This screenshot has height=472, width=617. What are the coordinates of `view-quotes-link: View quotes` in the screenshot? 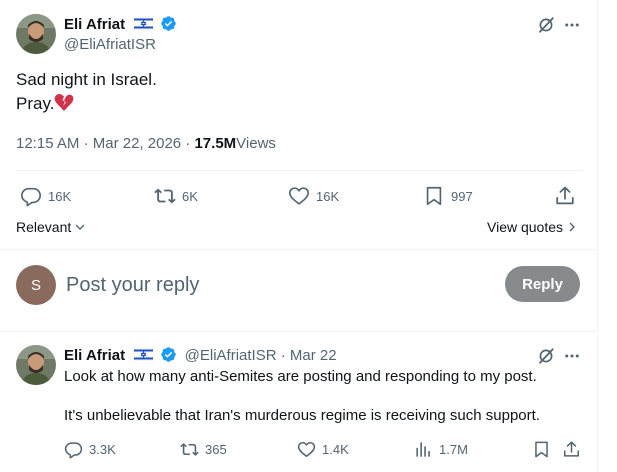 It's located at (531, 227).